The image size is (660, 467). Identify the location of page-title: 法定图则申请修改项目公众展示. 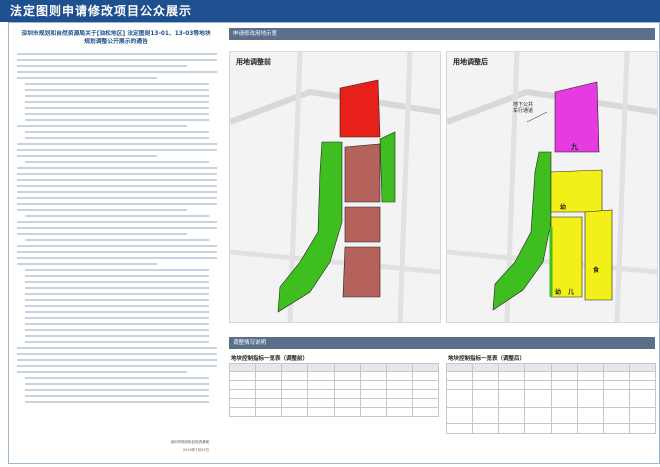
(101, 11).